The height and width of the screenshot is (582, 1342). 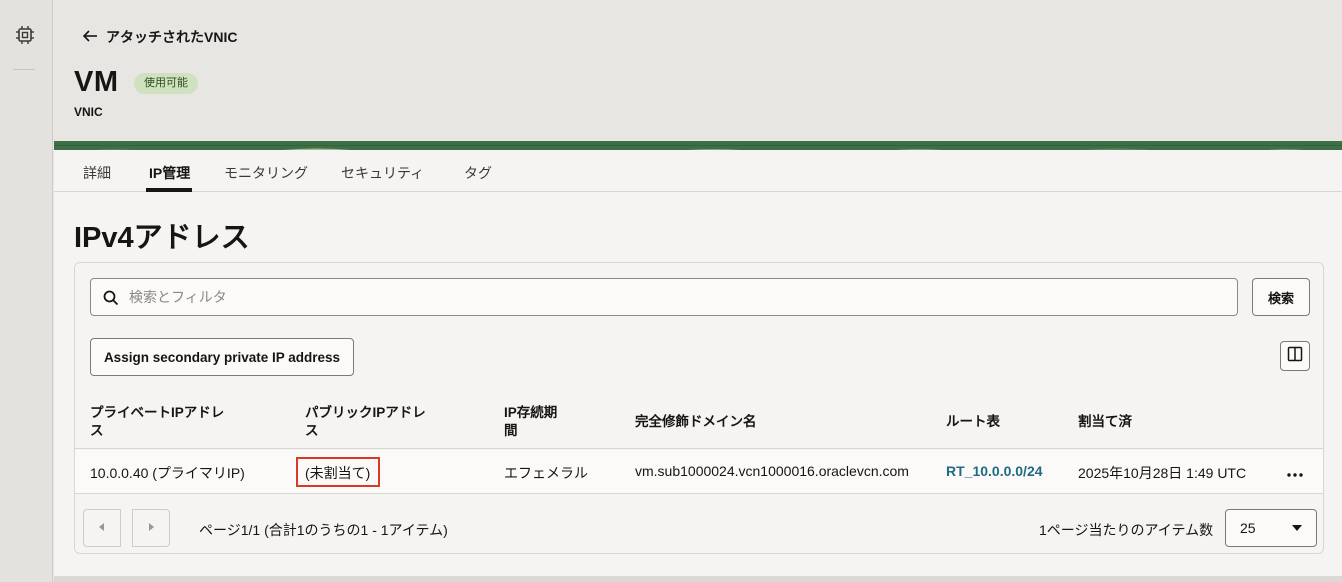 What do you see at coordinates (169, 173) in the screenshot?
I see `tab-ip-management: IP管理` at bounding box center [169, 173].